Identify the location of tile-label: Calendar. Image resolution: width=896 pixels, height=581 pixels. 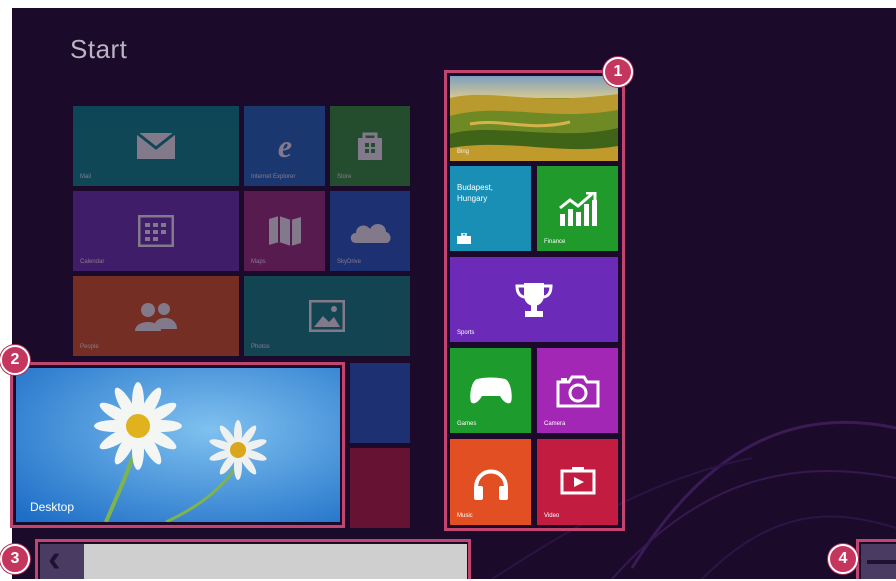
(92, 262).